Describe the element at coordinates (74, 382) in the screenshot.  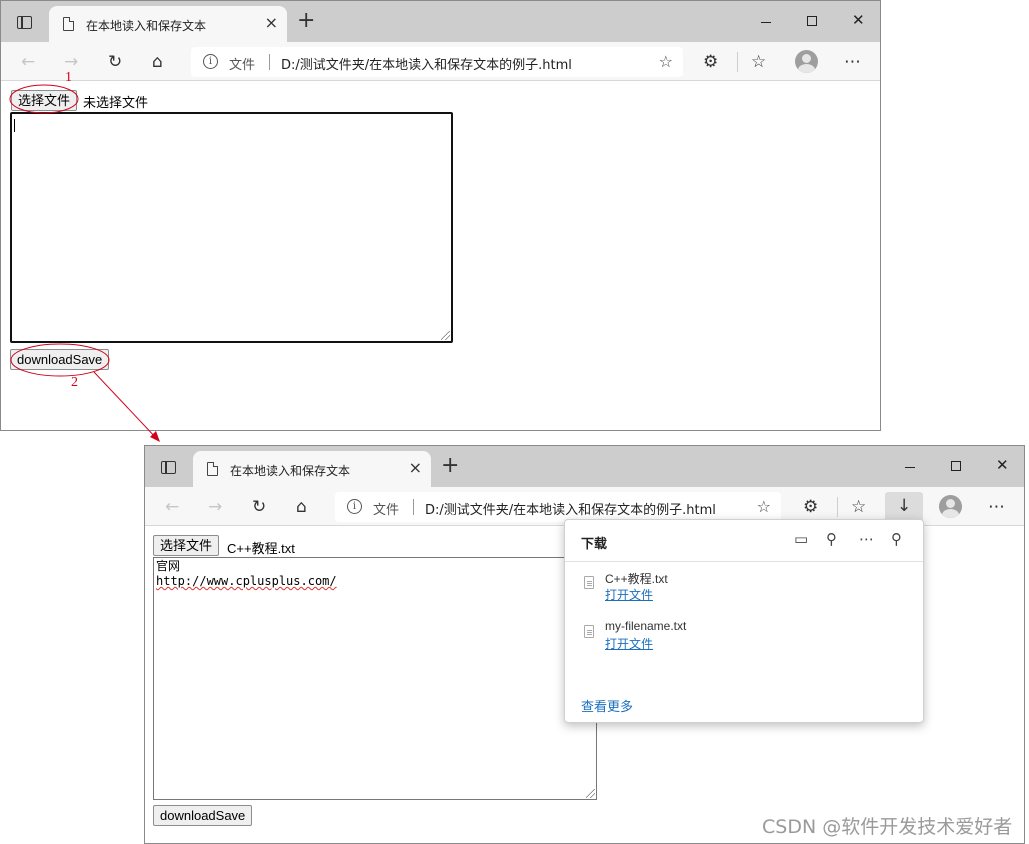
I see `annotation-label-2: 2` at that location.